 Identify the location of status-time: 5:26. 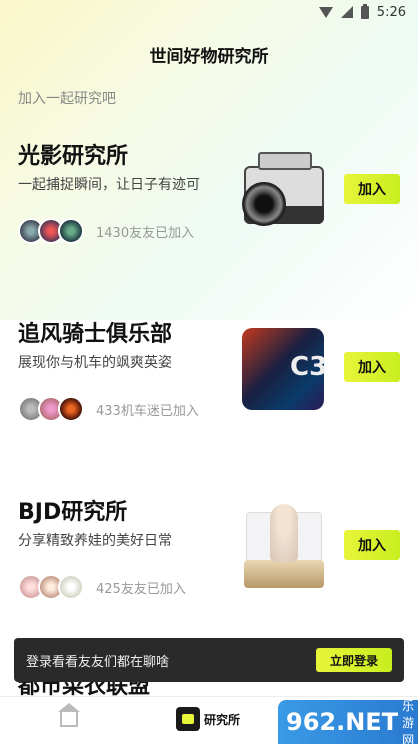
(391, 12).